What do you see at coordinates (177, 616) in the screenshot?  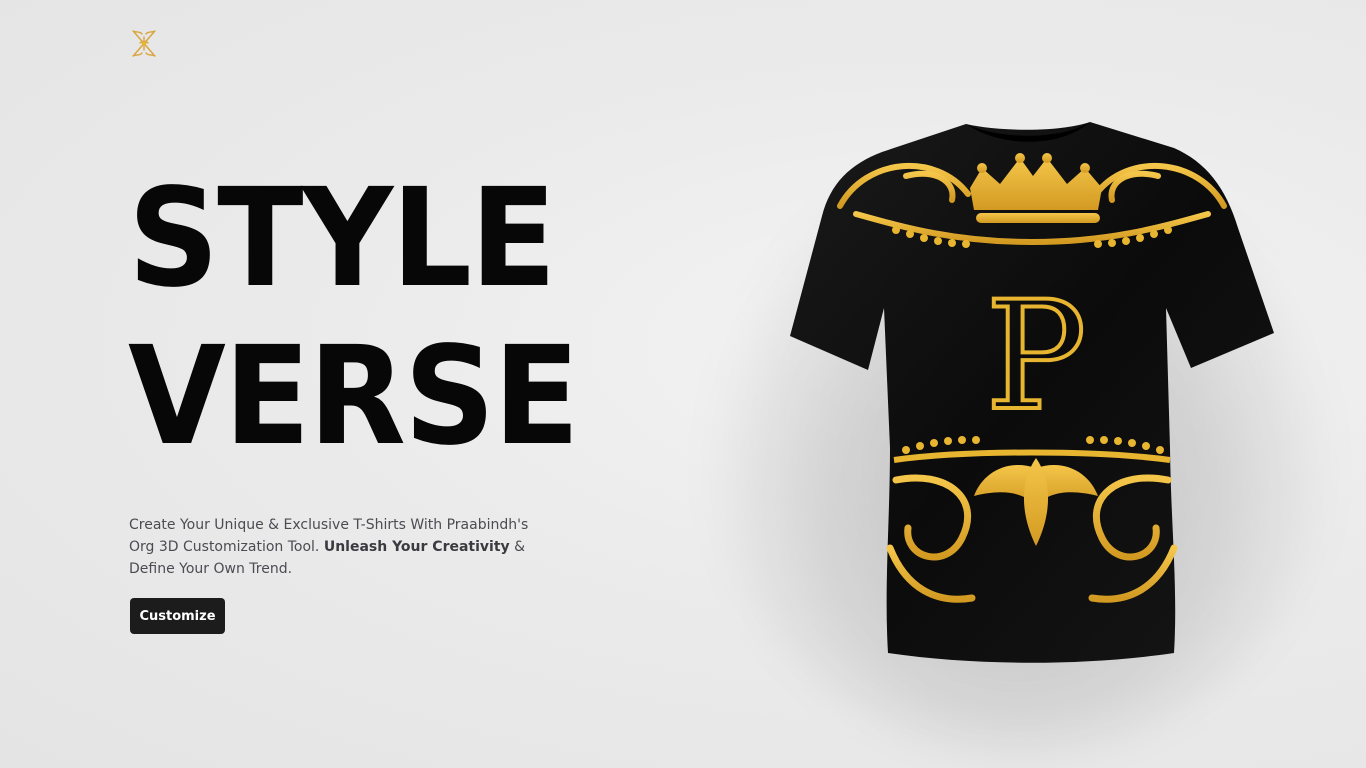 I see `customize-button: Customize` at bounding box center [177, 616].